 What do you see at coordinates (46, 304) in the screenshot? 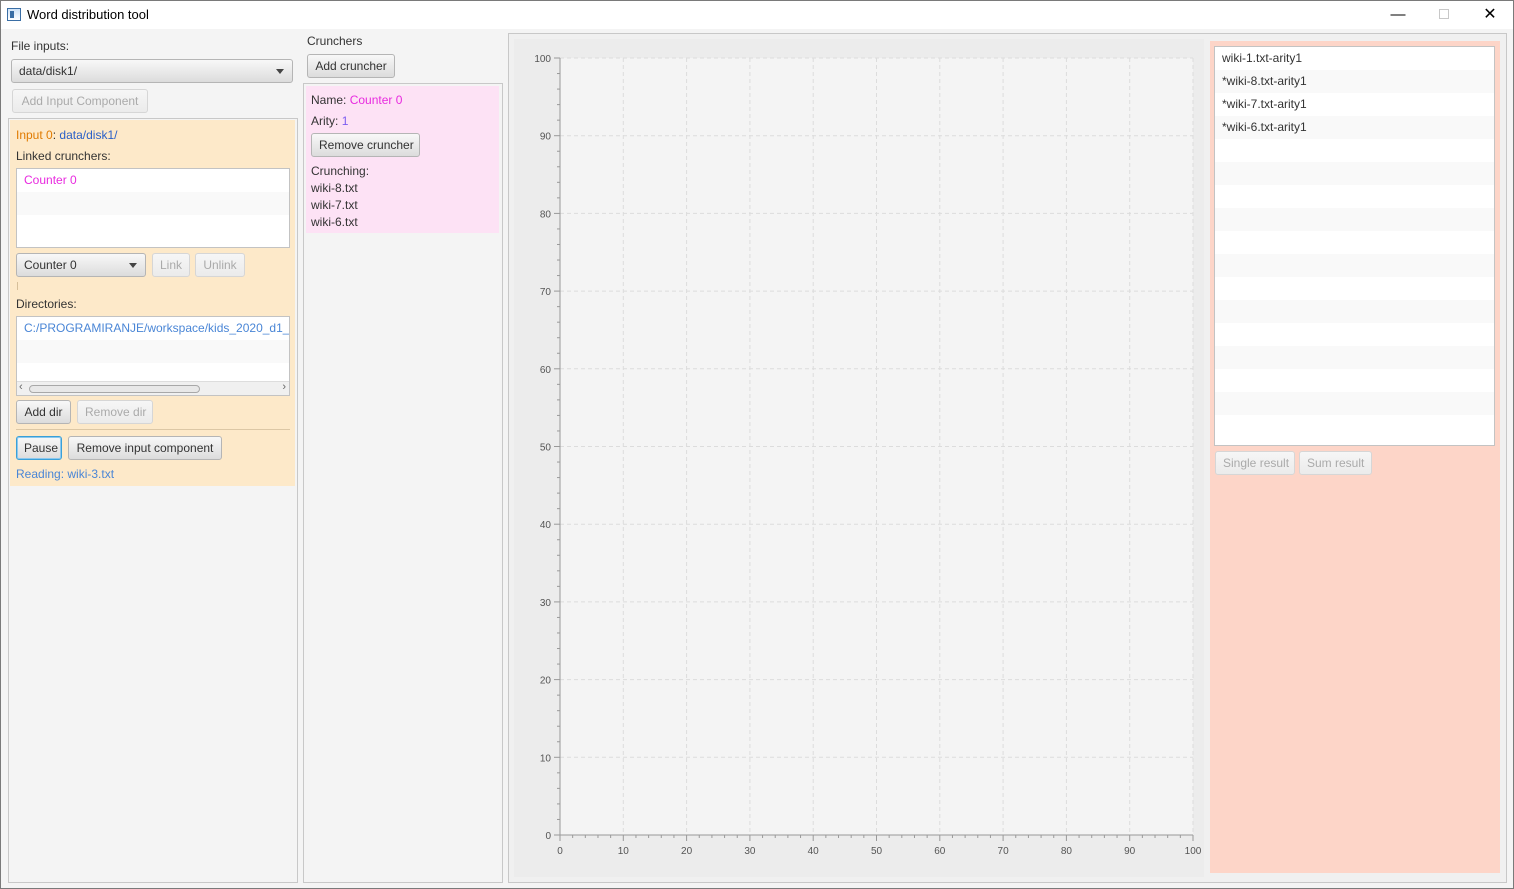
I see `directories-label: Directories:` at bounding box center [46, 304].